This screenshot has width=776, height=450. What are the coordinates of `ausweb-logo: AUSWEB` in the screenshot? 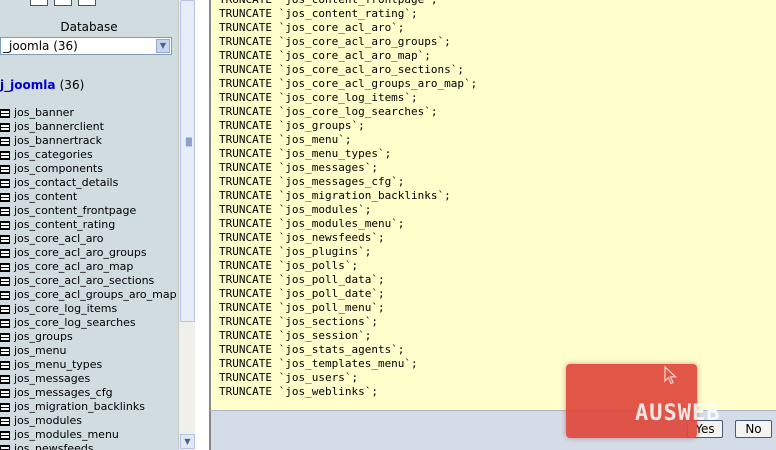 It's located at (677, 412).